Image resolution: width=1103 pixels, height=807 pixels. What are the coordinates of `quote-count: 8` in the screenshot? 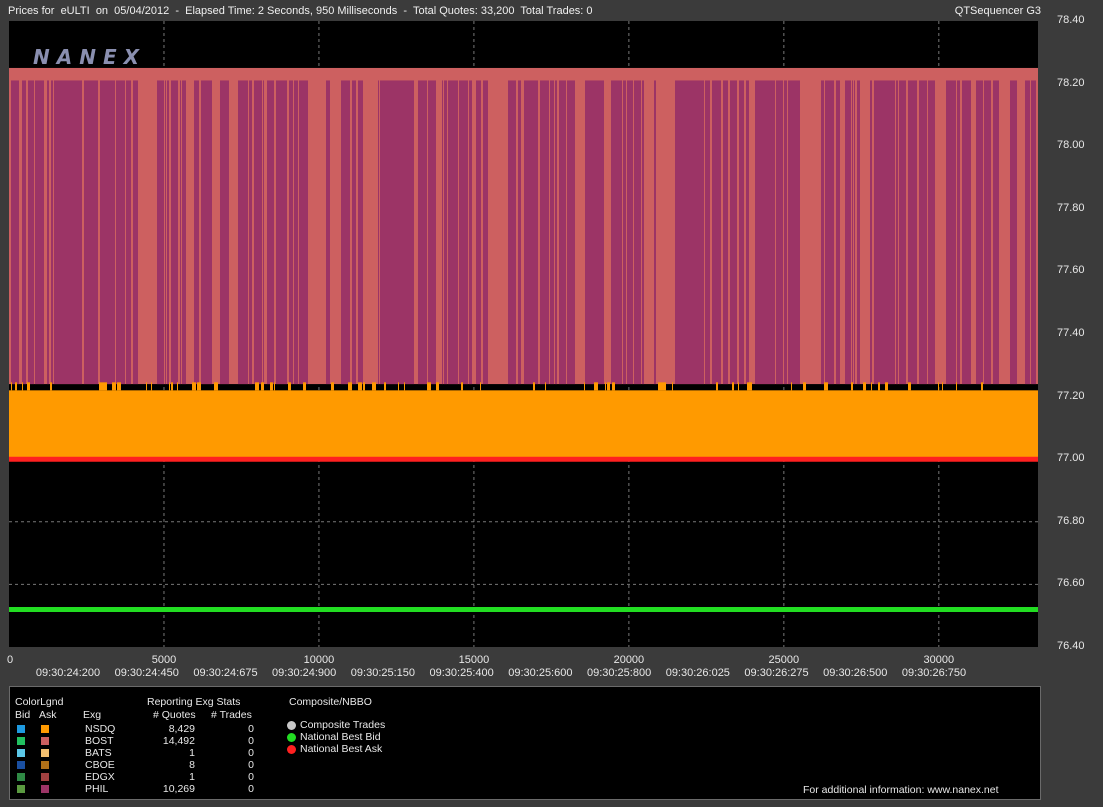 It's located at (192, 765).